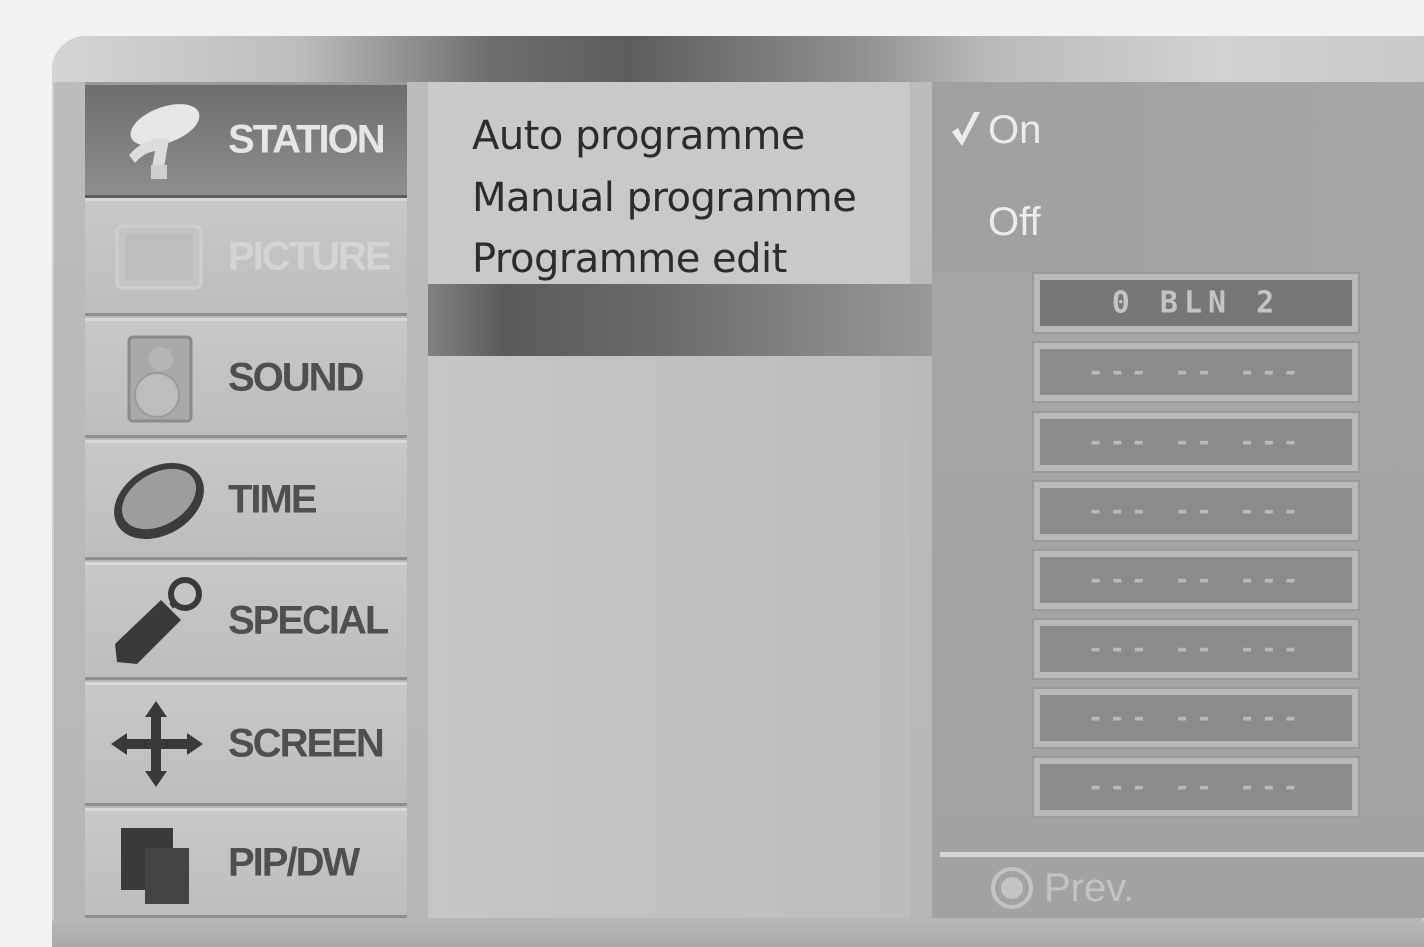 The height and width of the screenshot is (947, 1424). Describe the element at coordinates (296, 377) in the screenshot. I see `category-label: SOUND` at that location.